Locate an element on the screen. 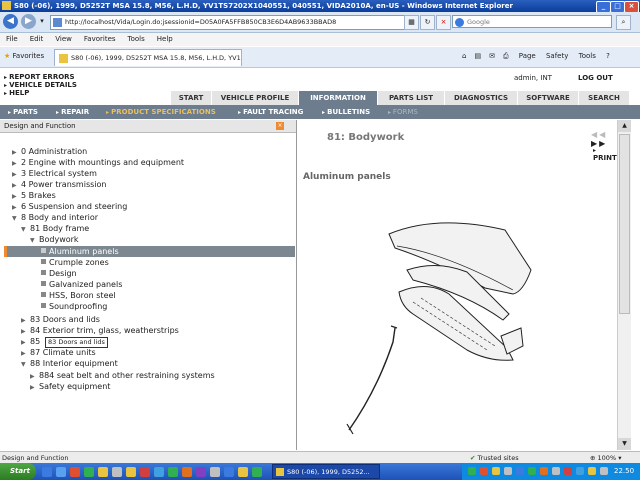 This screenshot has height=480, width=640. search-input: Google is located at coordinates (532, 21).